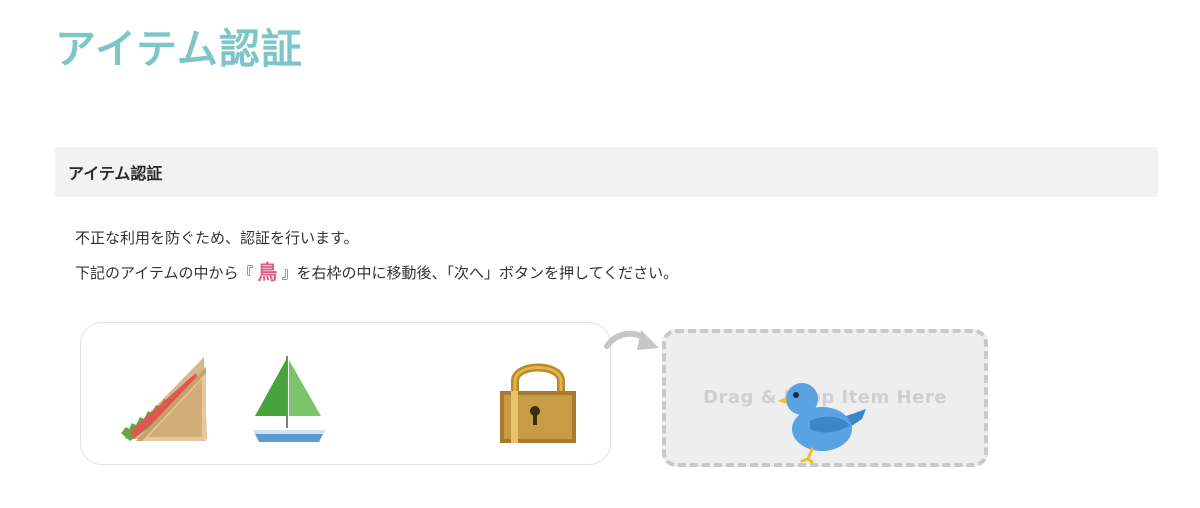  I want to click on draggable-item-padlock, so click(538, 399).